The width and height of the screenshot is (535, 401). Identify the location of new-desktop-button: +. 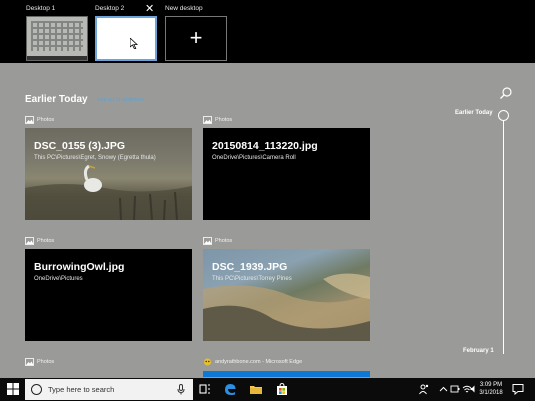
(196, 38).